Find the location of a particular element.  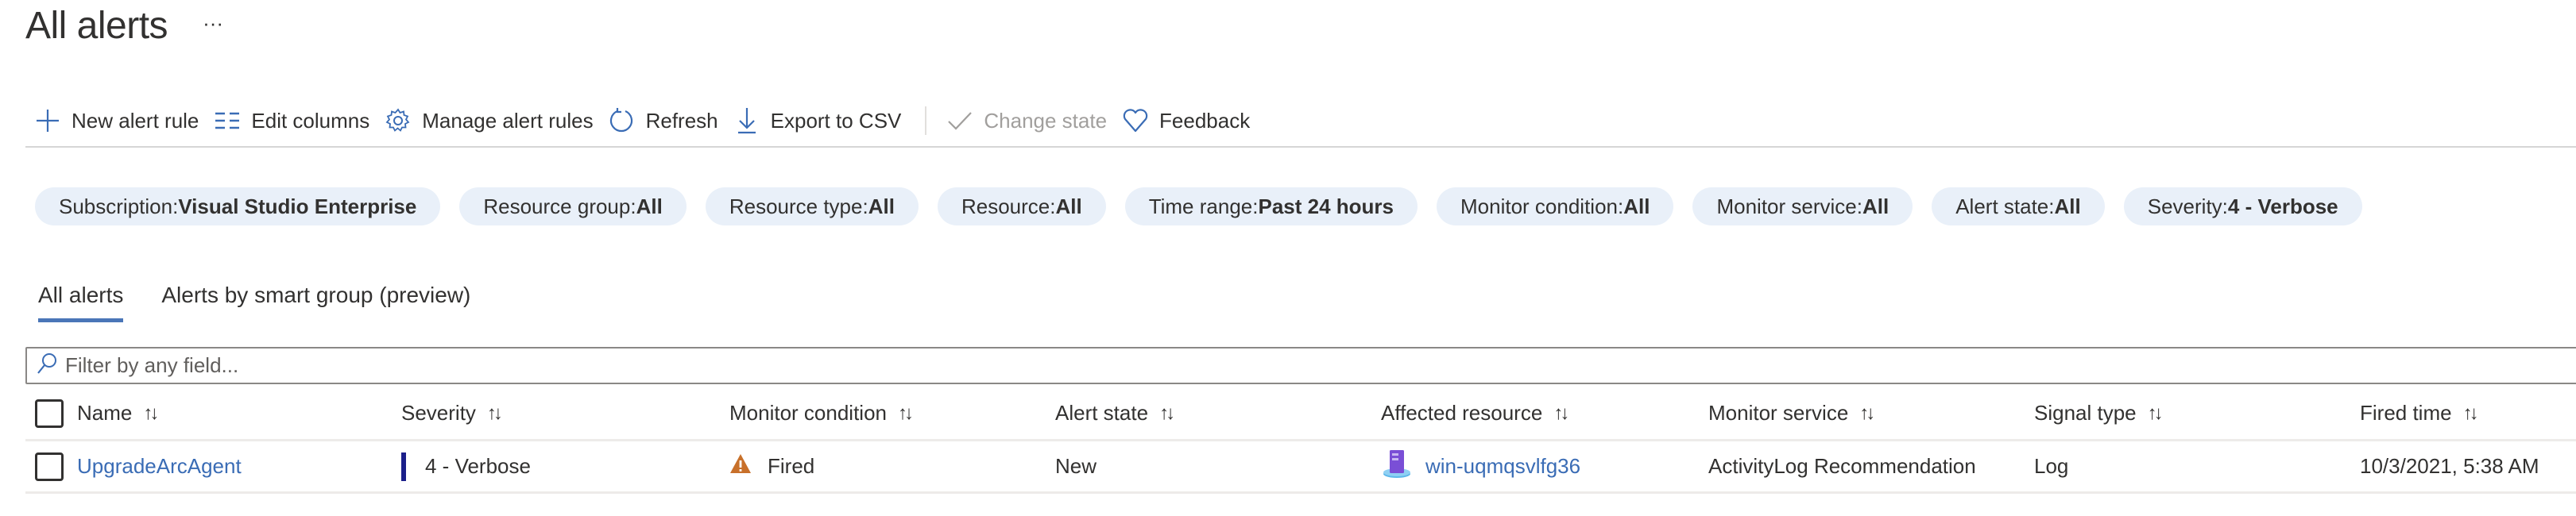

edit-columns-label: Edit columns is located at coordinates (310, 120).